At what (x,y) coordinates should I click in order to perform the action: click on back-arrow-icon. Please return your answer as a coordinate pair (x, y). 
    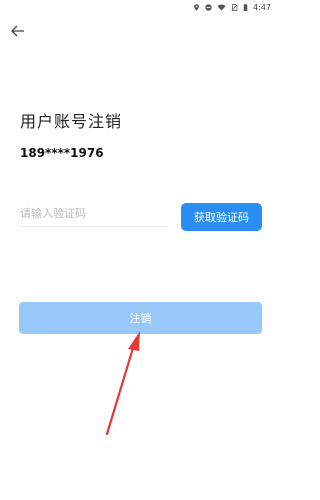
    Looking at the image, I should click on (18, 31).